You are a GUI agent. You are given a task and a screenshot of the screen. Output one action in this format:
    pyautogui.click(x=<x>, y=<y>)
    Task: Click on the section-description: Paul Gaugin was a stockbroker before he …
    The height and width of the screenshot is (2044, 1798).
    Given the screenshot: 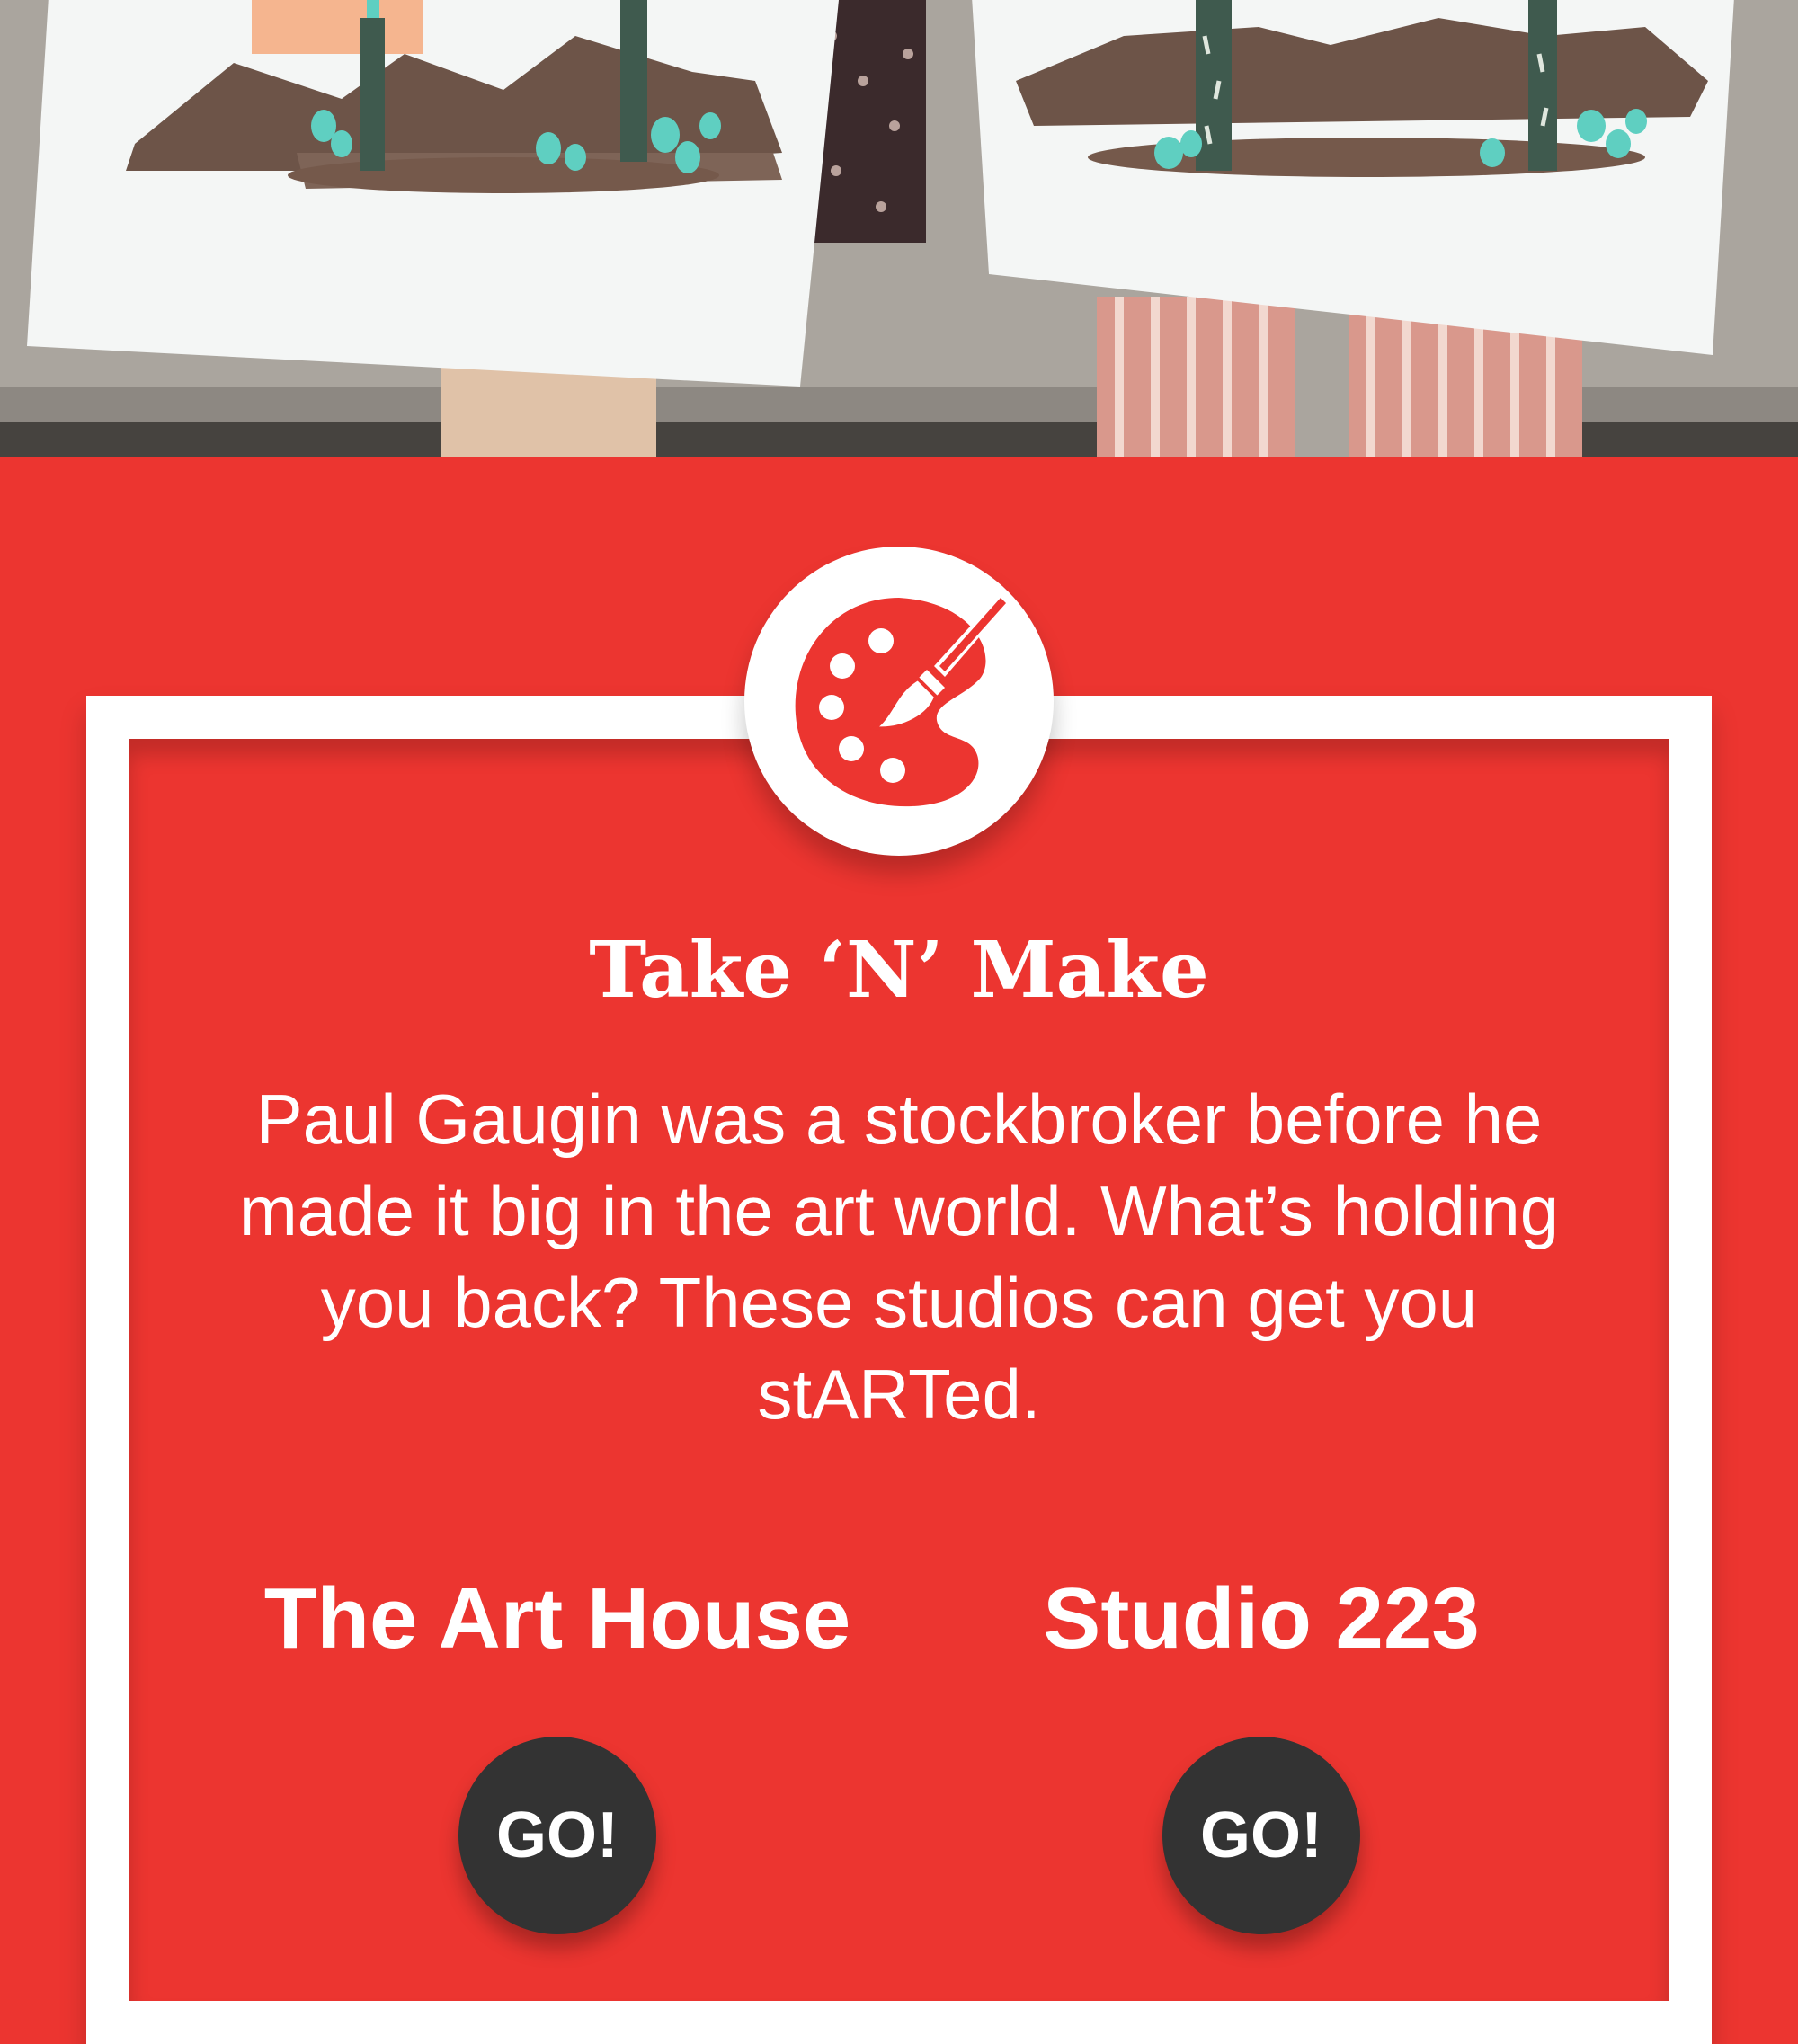 What is the action you would take?
    pyautogui.click(x=899, y=1257)
    